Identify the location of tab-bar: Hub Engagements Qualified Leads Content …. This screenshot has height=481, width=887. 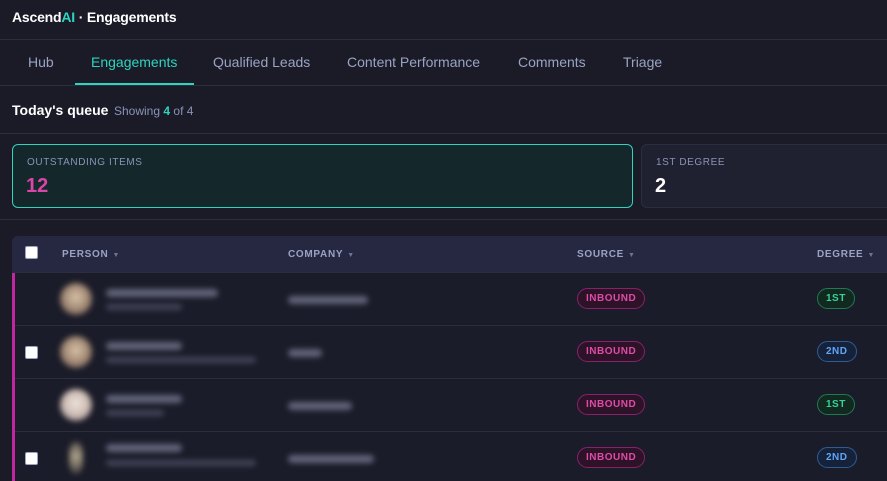
(443, 63).